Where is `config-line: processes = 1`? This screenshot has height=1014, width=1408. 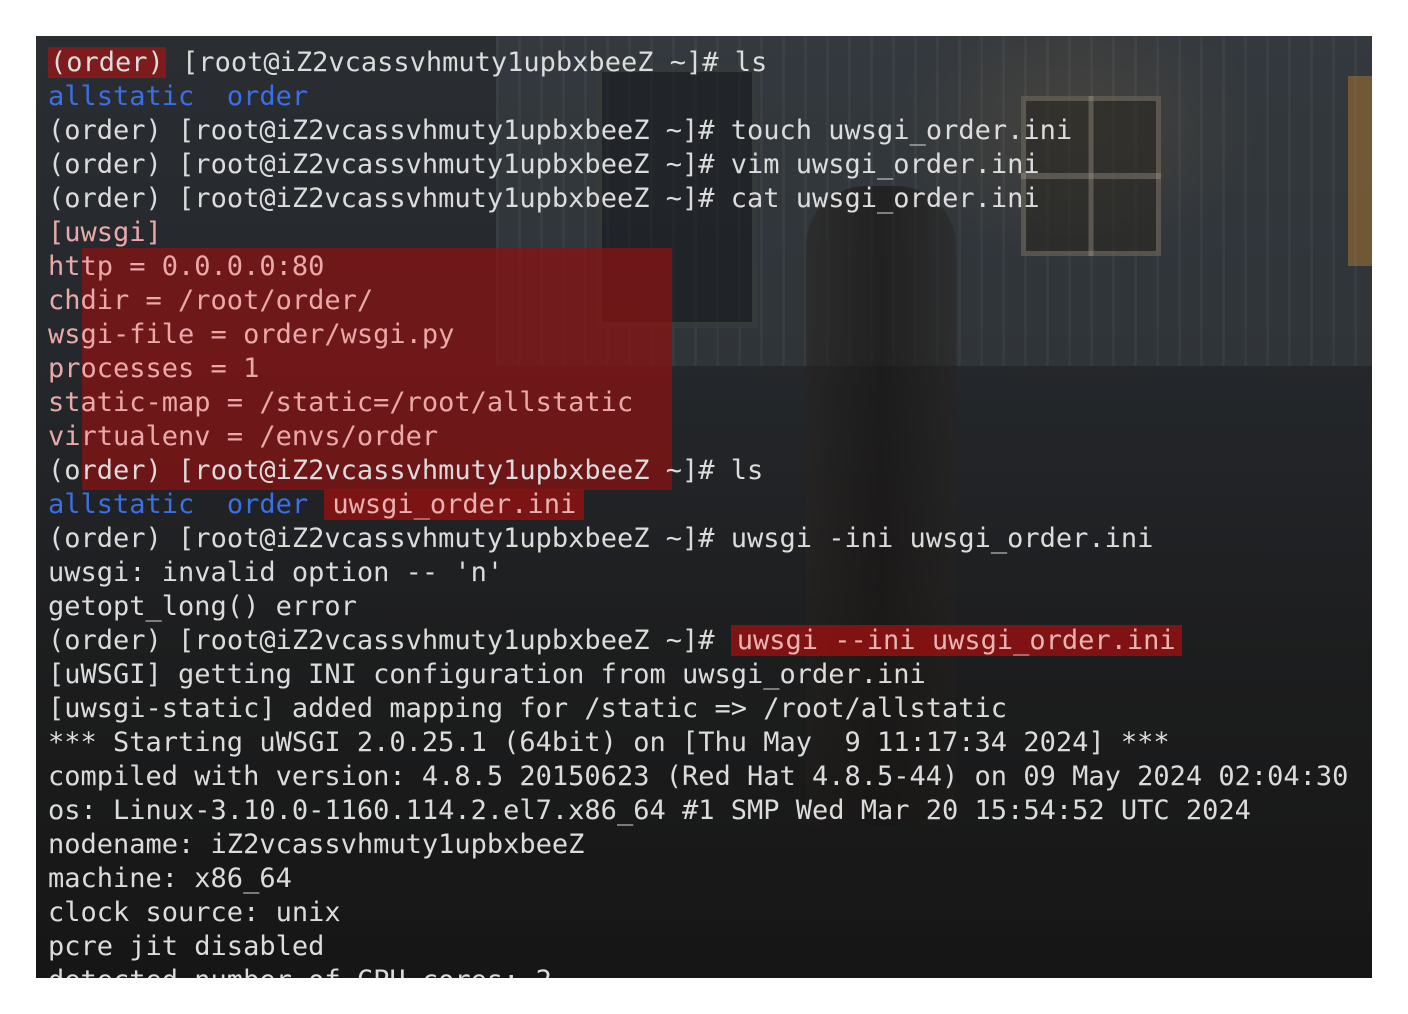 config-line: processes = 1 is located at coordinates (154, 368).